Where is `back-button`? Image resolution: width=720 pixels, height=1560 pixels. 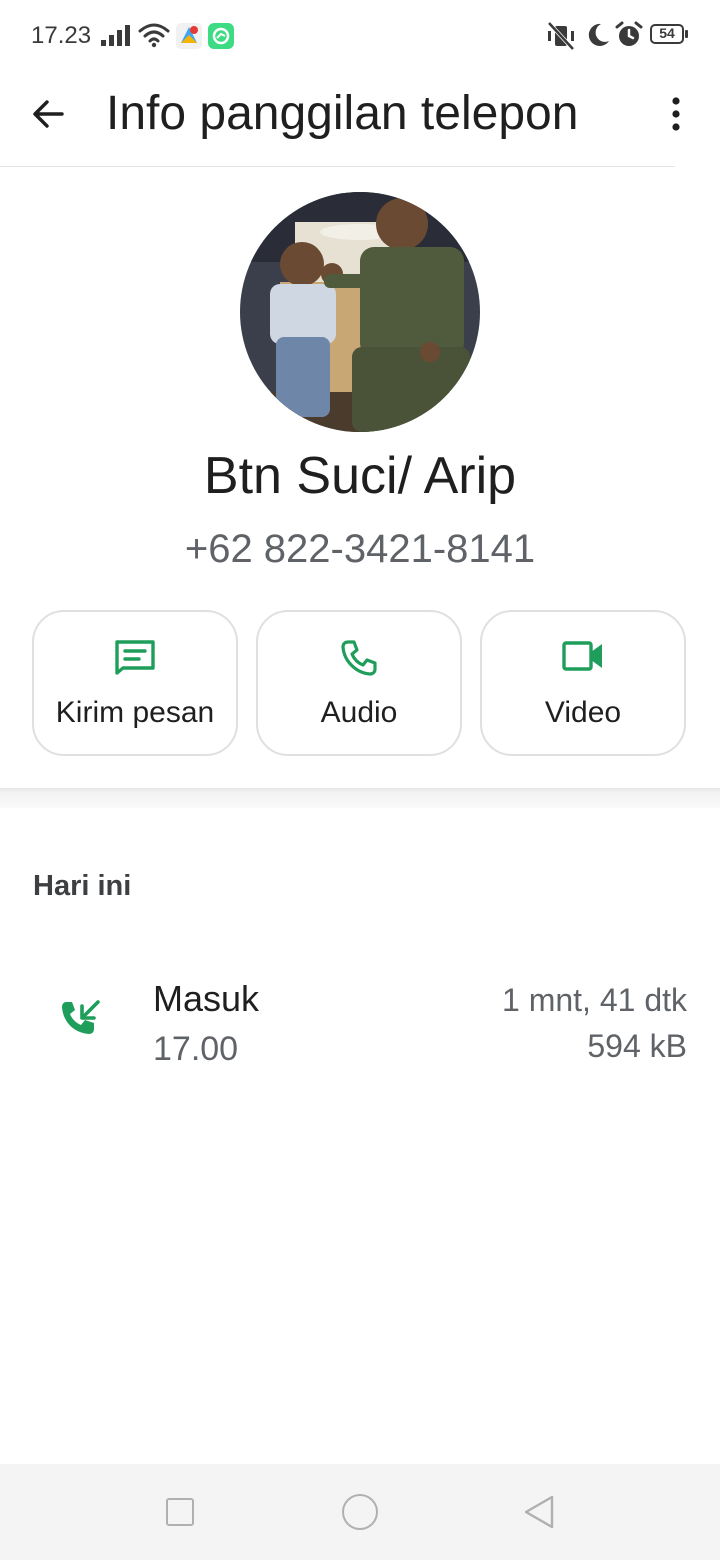
back-button is located at coordinates (48, 114).